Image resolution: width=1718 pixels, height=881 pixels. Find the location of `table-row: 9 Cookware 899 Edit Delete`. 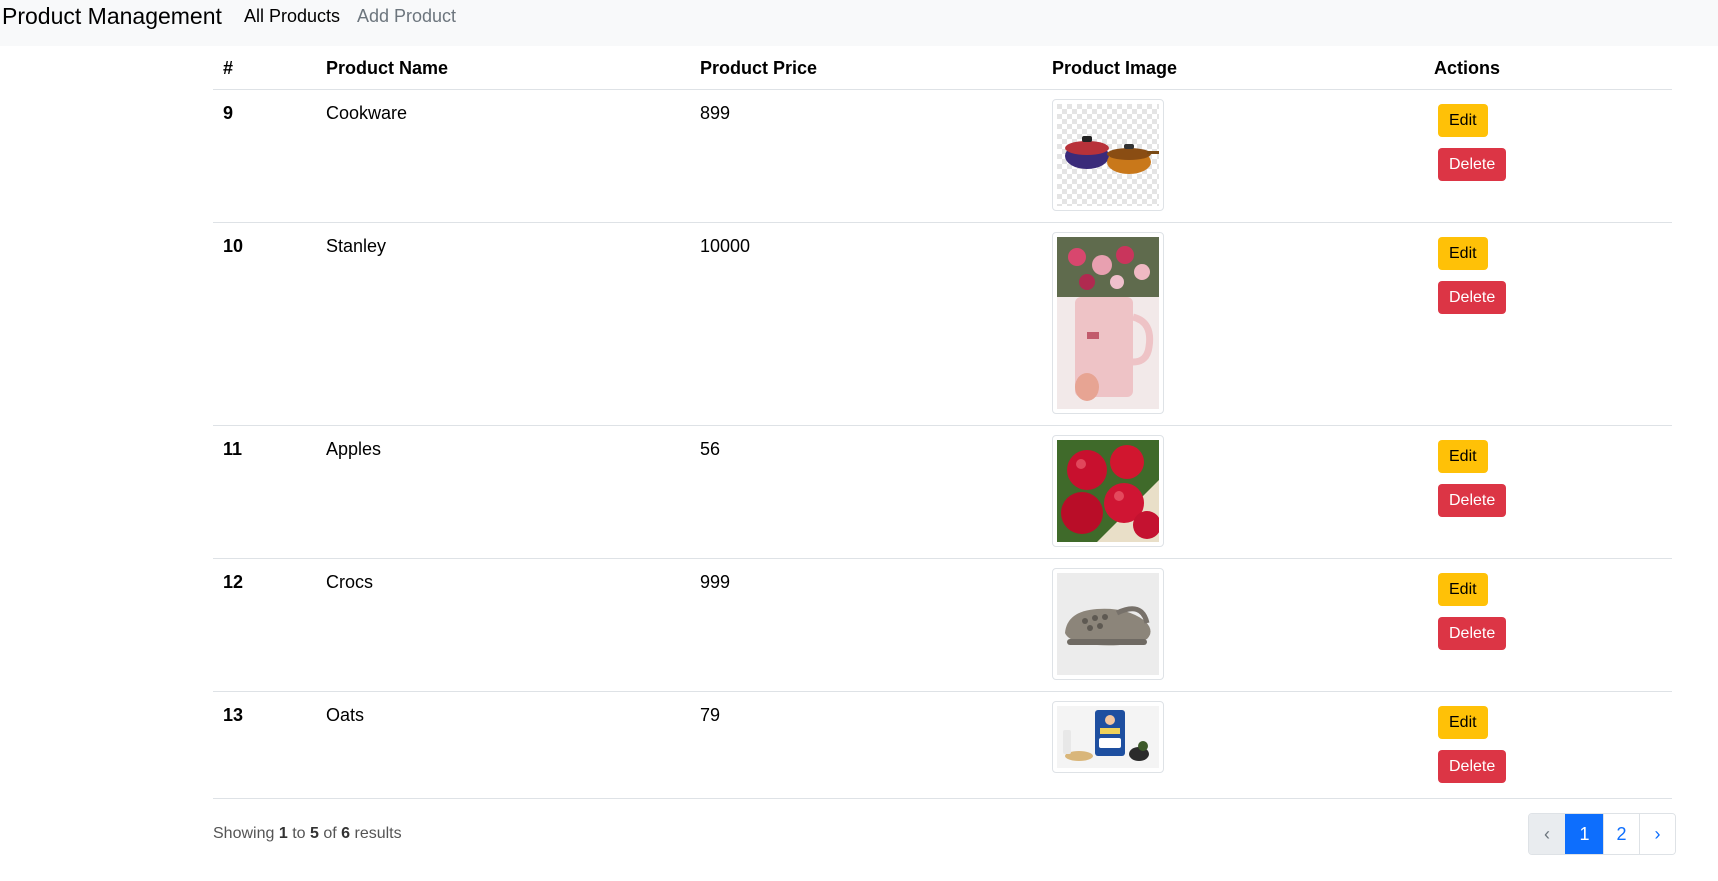

table-row: 9 Cookware 899 Edit Delete is located at coordinates (942, 156).